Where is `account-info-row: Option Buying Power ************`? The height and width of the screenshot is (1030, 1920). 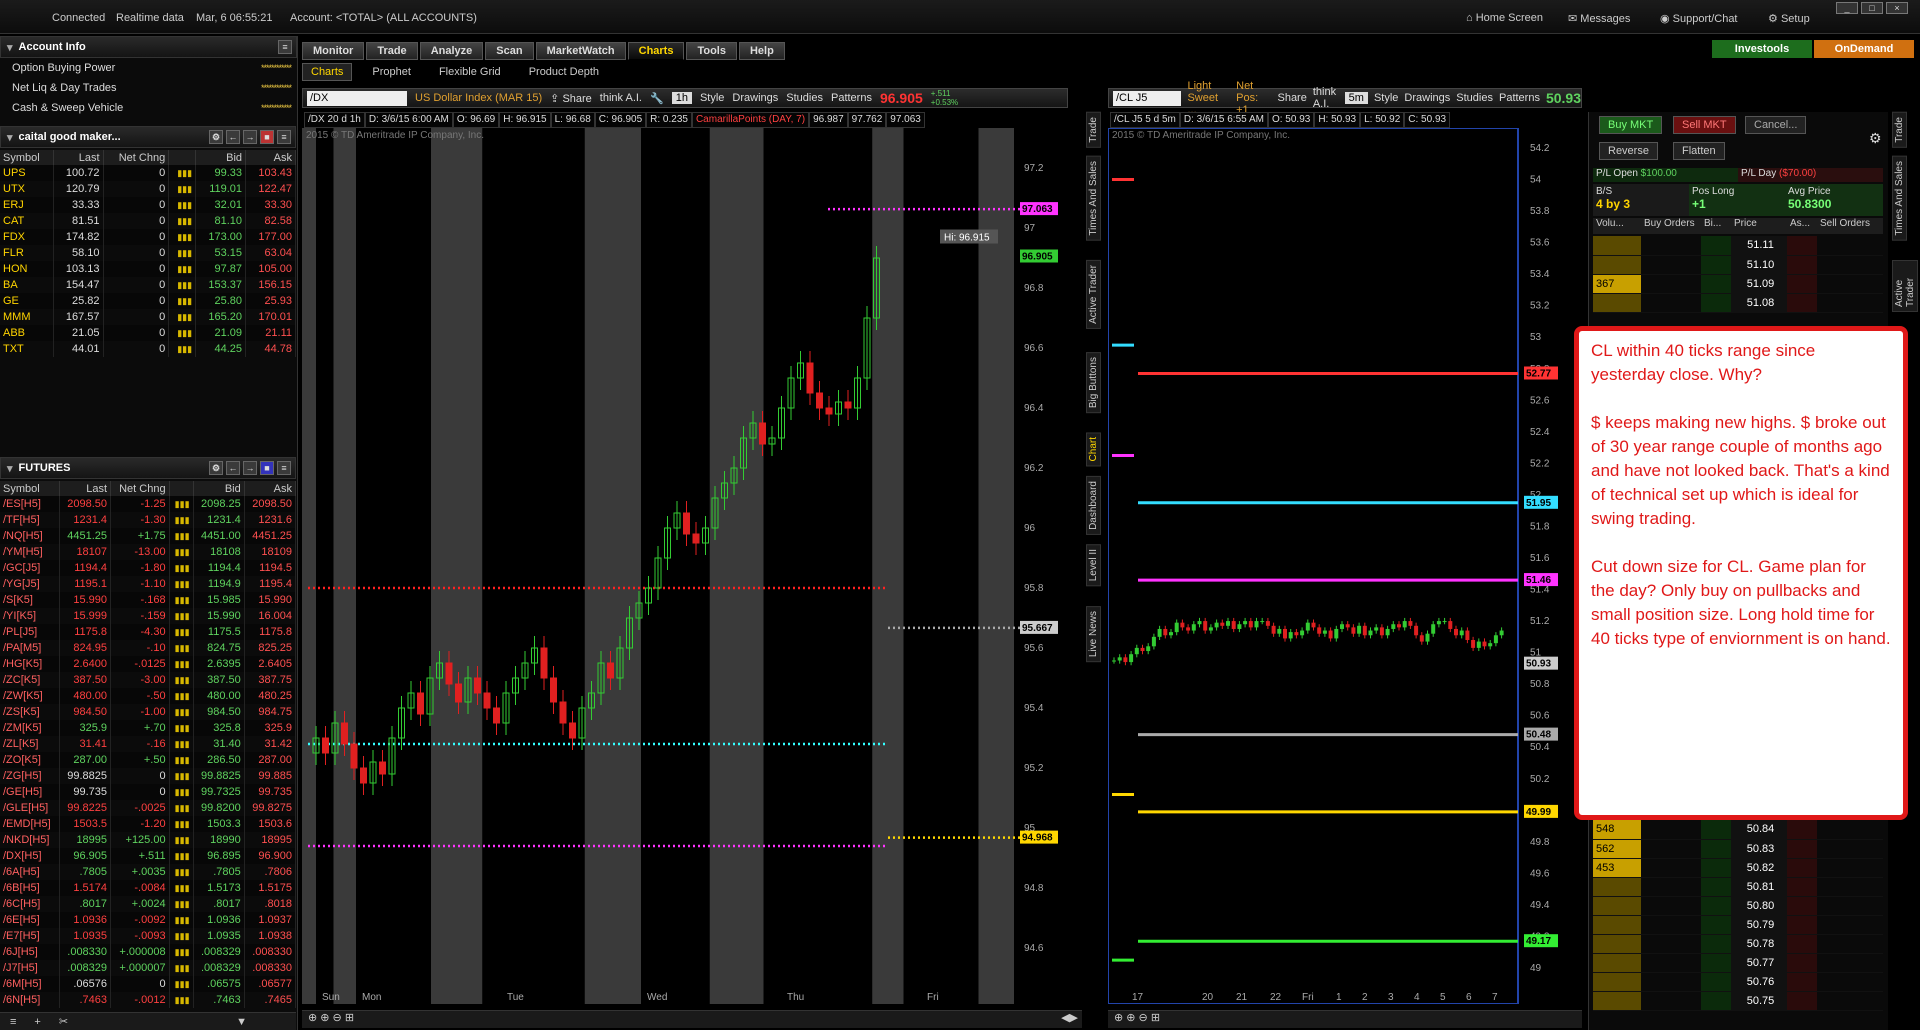 account-info-row: Option Buying Power ************ is located at coordinates (148, 68).